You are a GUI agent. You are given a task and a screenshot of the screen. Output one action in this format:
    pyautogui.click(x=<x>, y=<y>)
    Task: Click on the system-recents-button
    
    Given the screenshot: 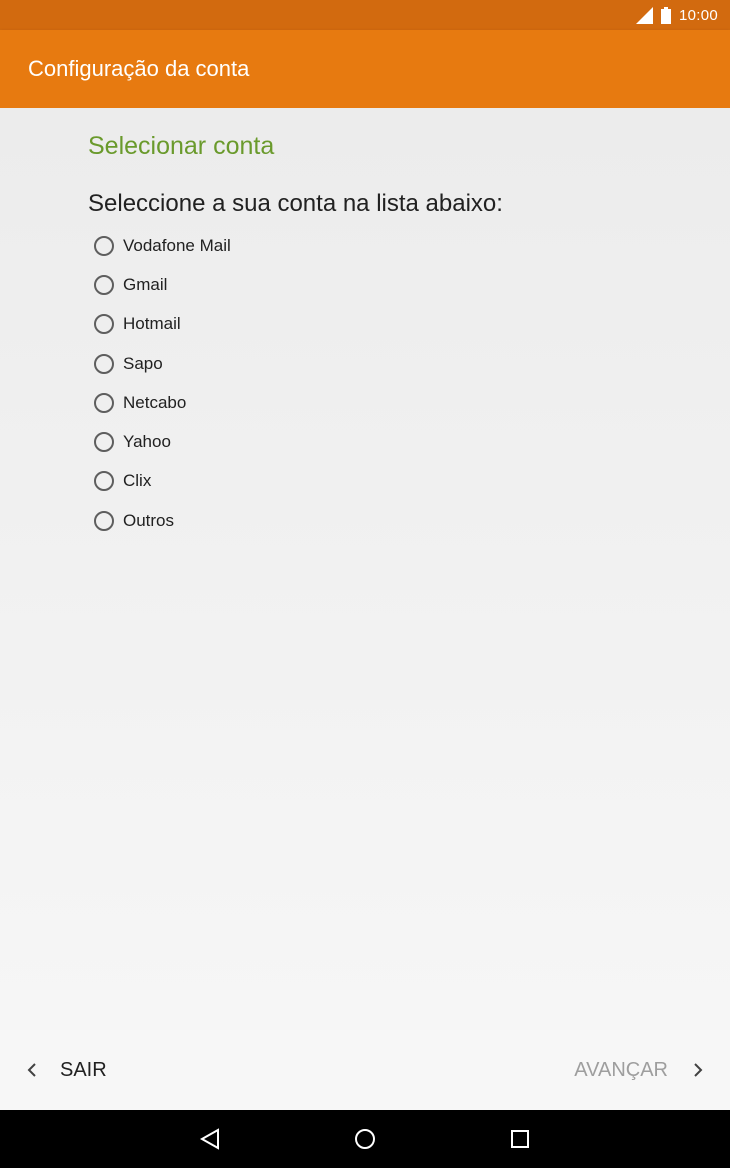 What is the action you would take?
    pyautogui.click(x=520, y=1139)
    